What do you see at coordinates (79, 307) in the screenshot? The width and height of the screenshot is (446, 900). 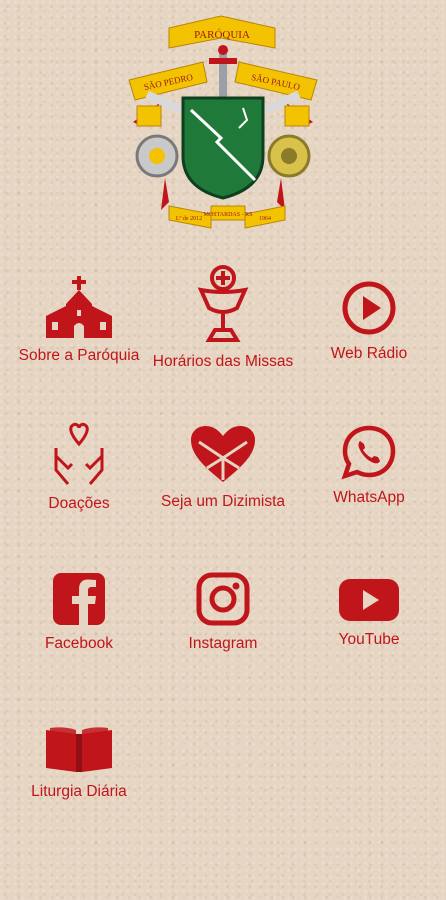 I see `church-icon` at bounding box center [79, 307].